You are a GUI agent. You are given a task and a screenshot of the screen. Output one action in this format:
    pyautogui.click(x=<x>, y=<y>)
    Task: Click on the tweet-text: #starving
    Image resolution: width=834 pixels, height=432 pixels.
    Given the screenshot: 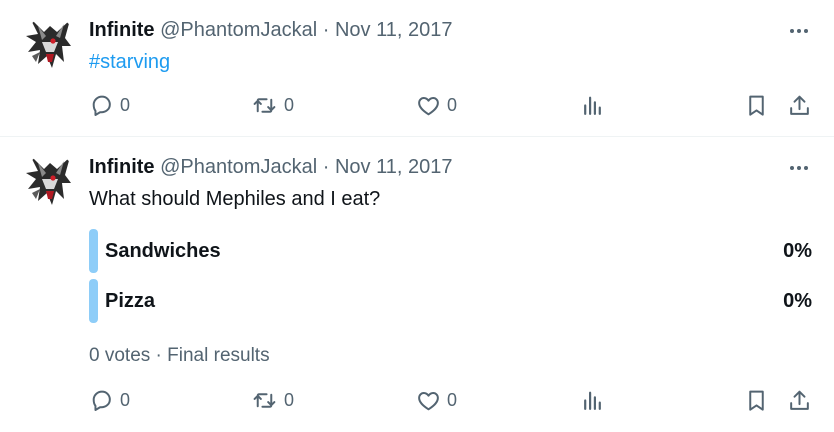 What is the action you would take?
    pyautogui.click(x=129, y=62)
    